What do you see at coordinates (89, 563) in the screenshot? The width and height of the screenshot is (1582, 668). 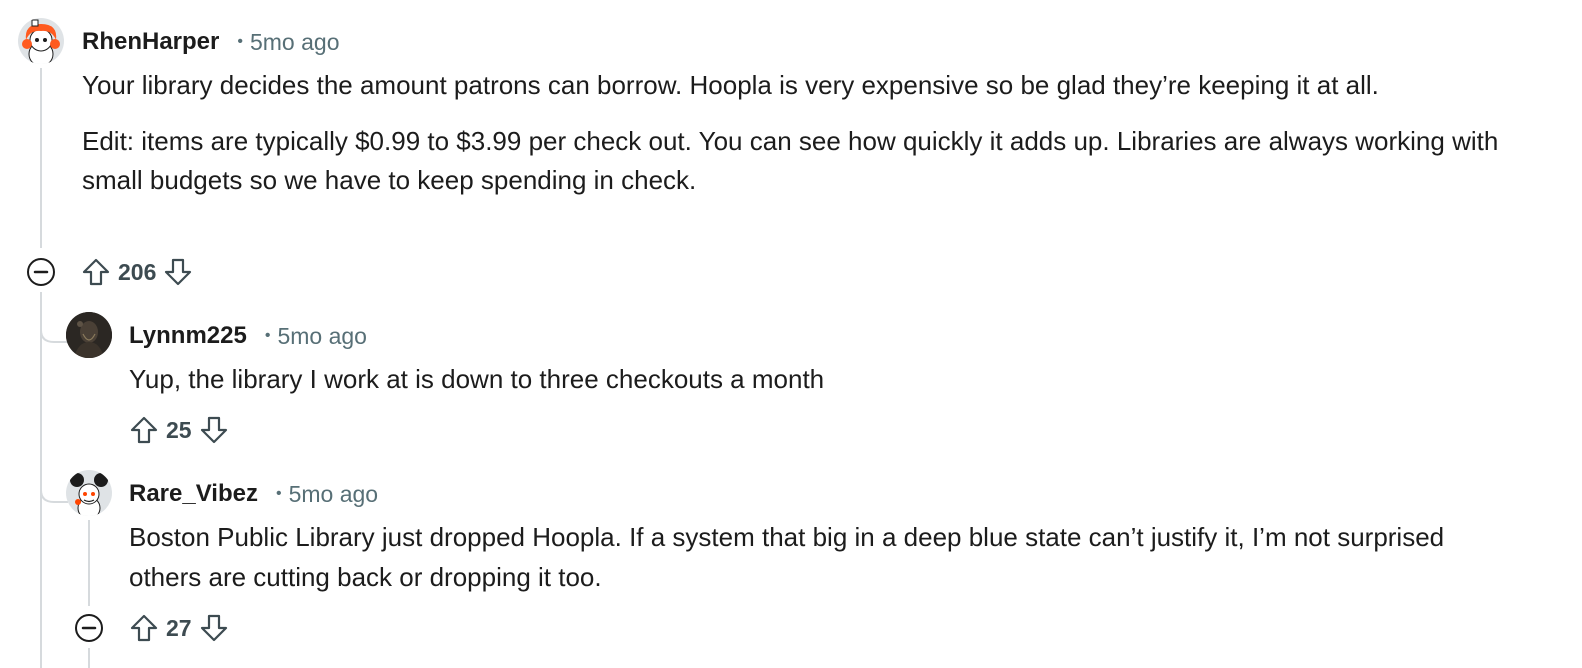 I see `thread-line-reply` at bounding box center [89, 563].